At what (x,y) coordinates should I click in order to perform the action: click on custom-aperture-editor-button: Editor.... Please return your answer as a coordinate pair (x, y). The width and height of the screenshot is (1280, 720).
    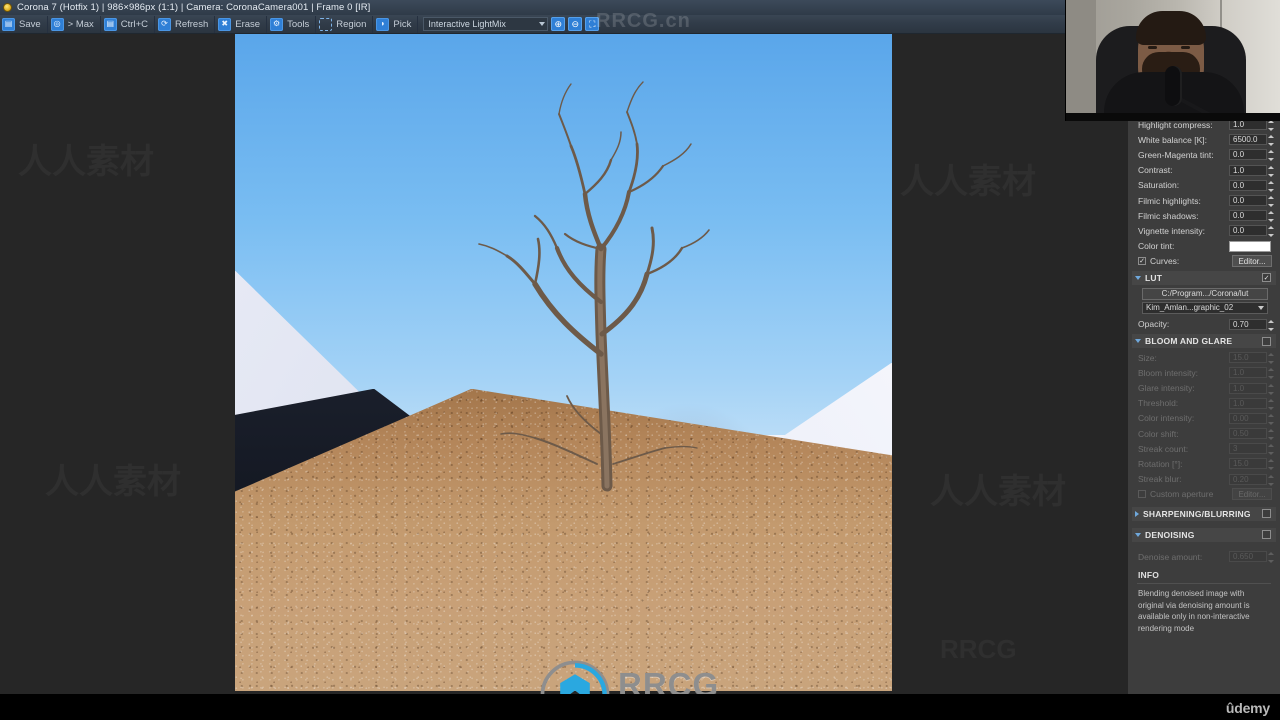
    Looking at the image, I should click on (1252, 494).